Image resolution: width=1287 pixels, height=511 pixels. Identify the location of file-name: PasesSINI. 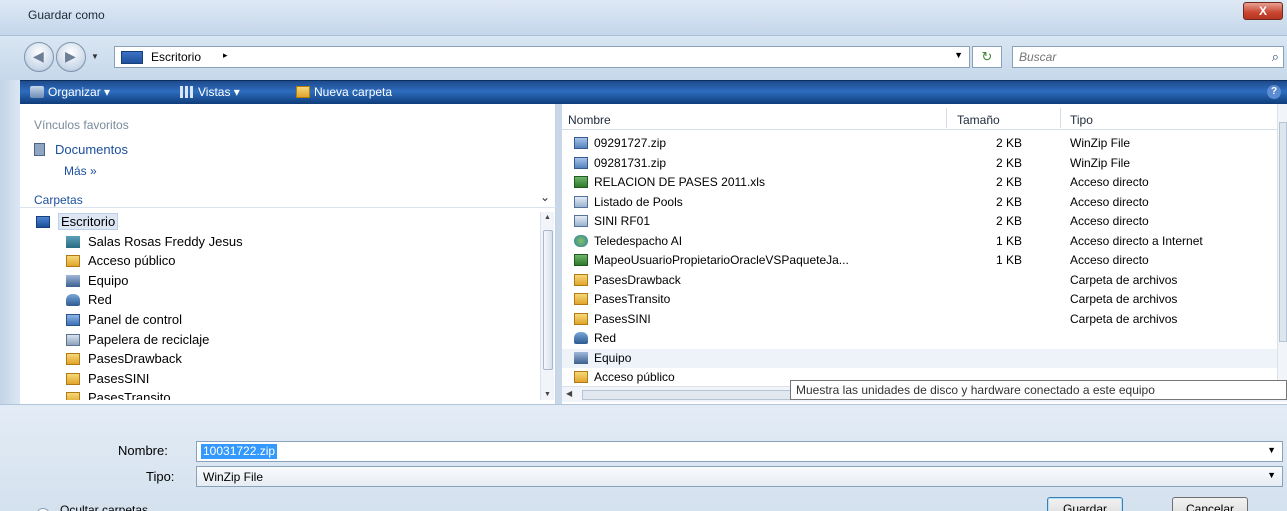
(622, 318).